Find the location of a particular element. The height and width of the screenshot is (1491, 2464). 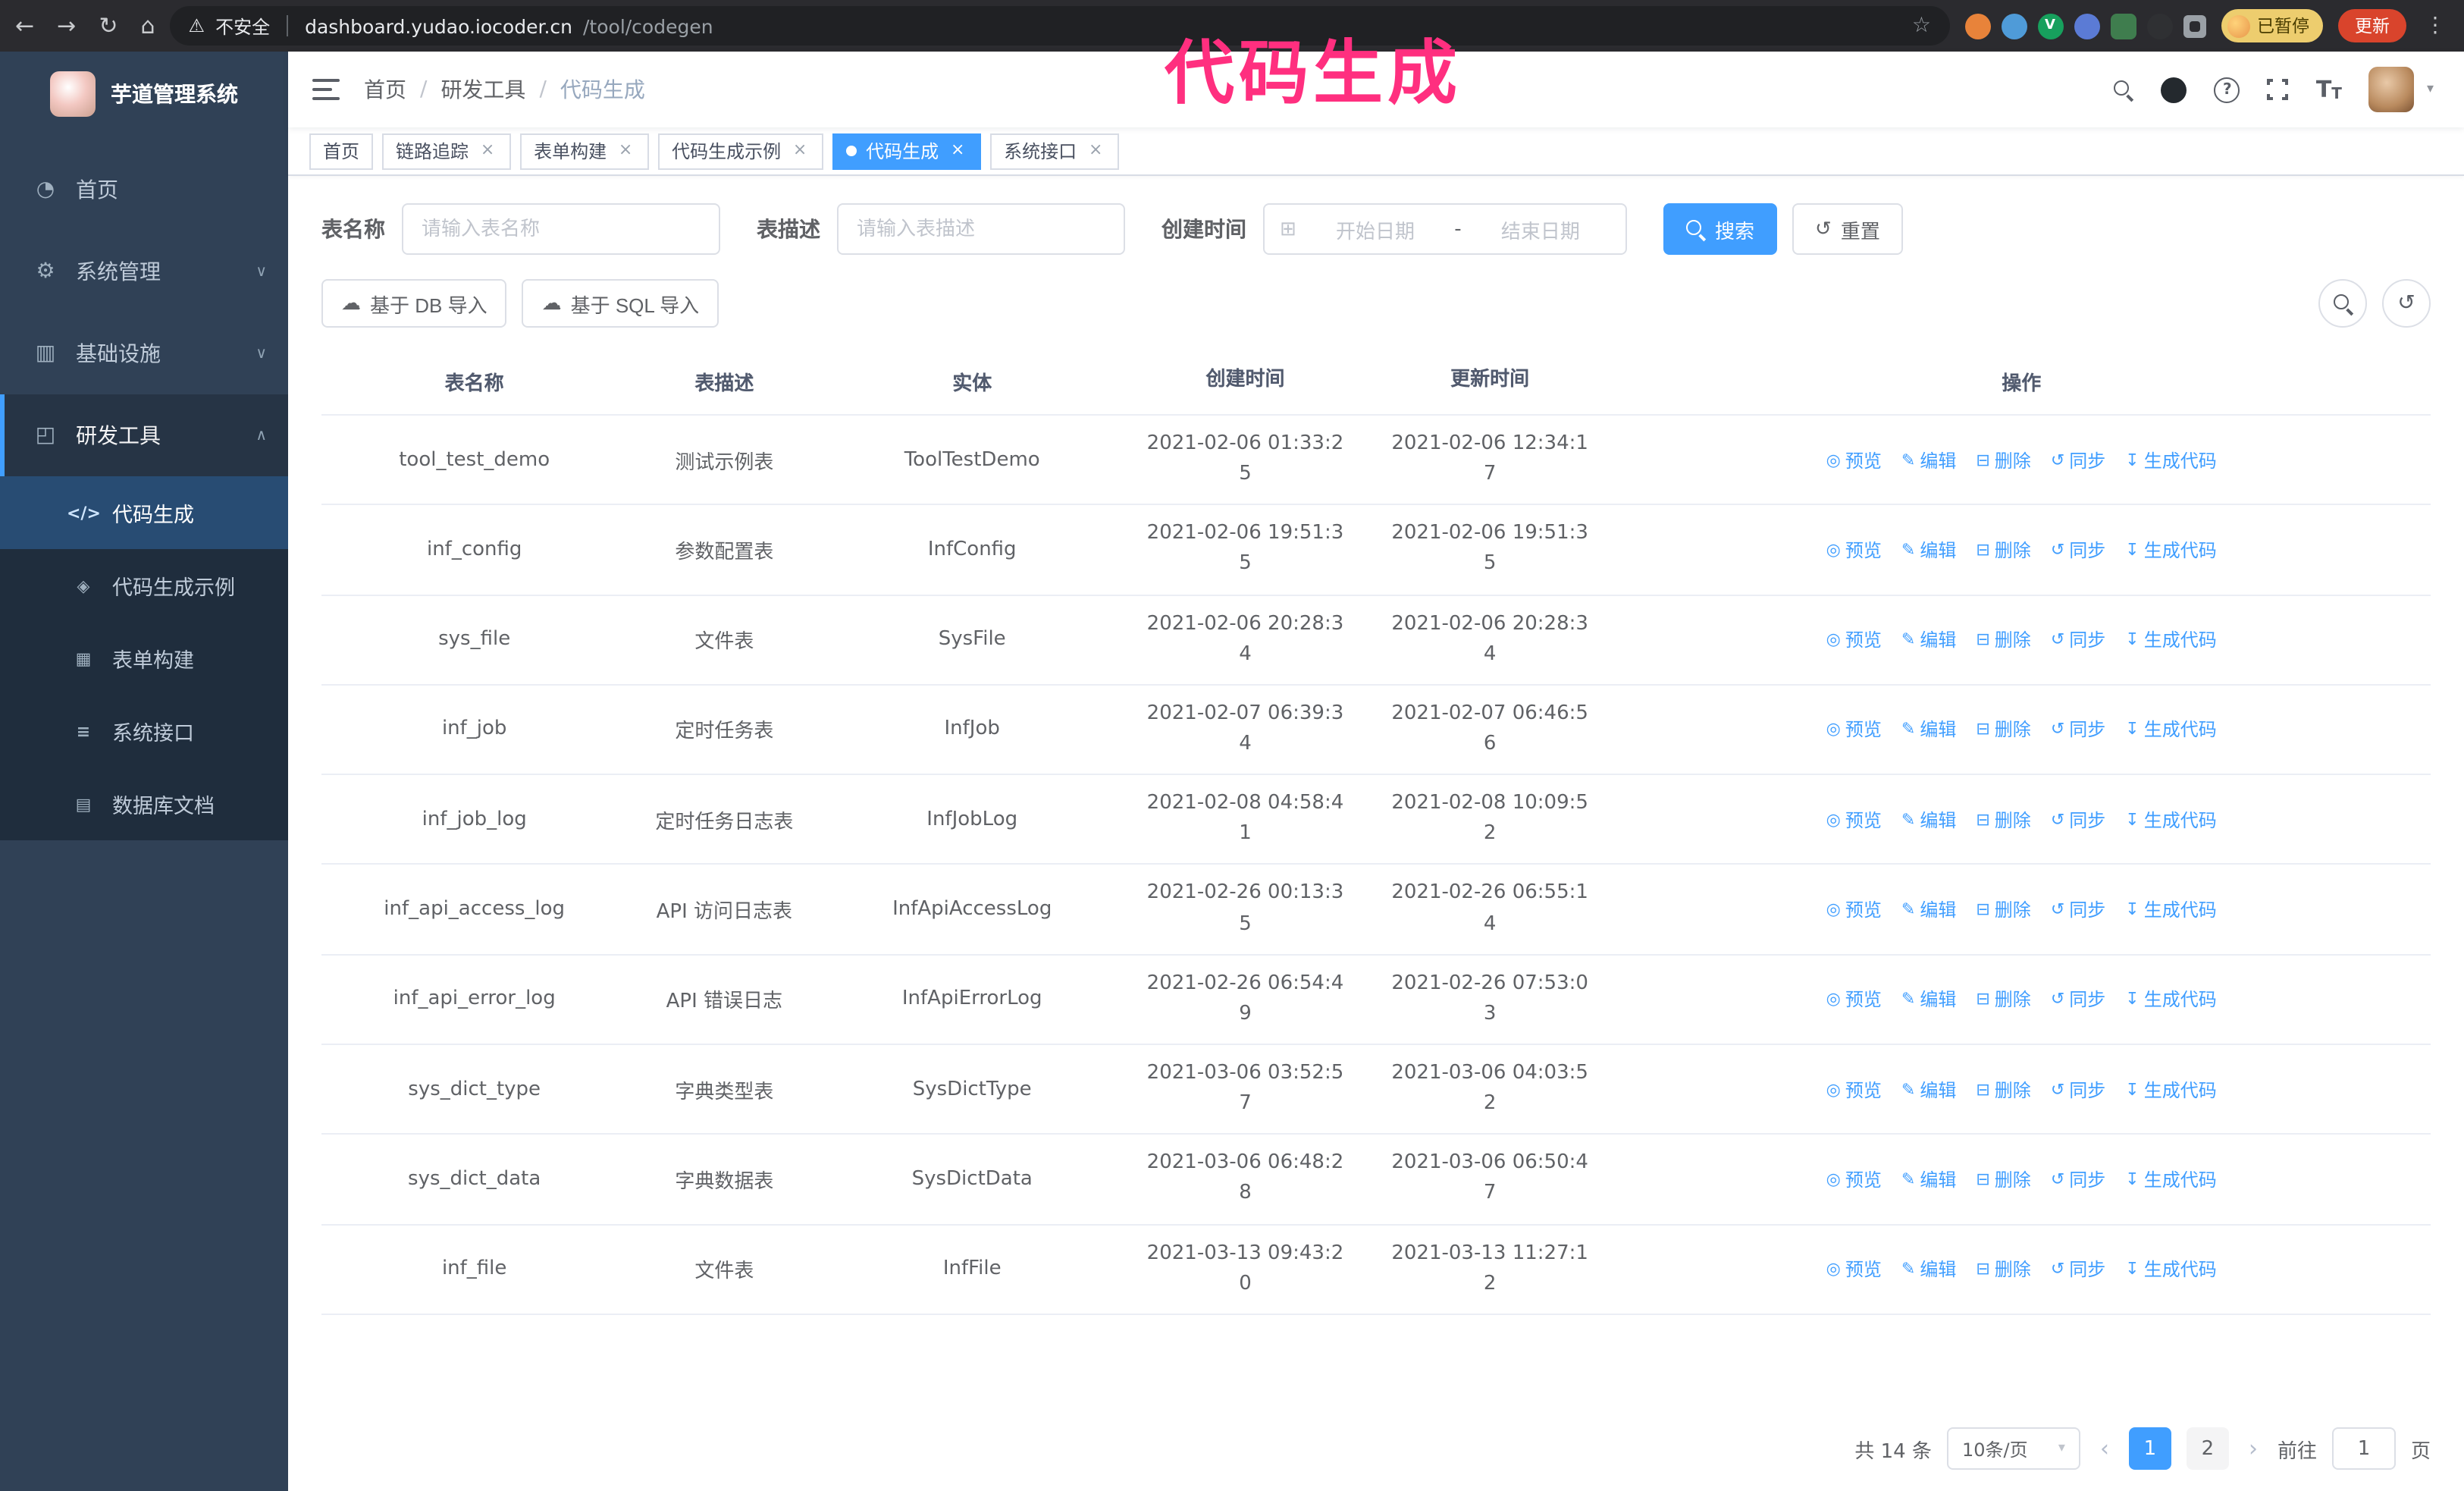

sidebar-toggle-icon is located at coordinates (326, 89).